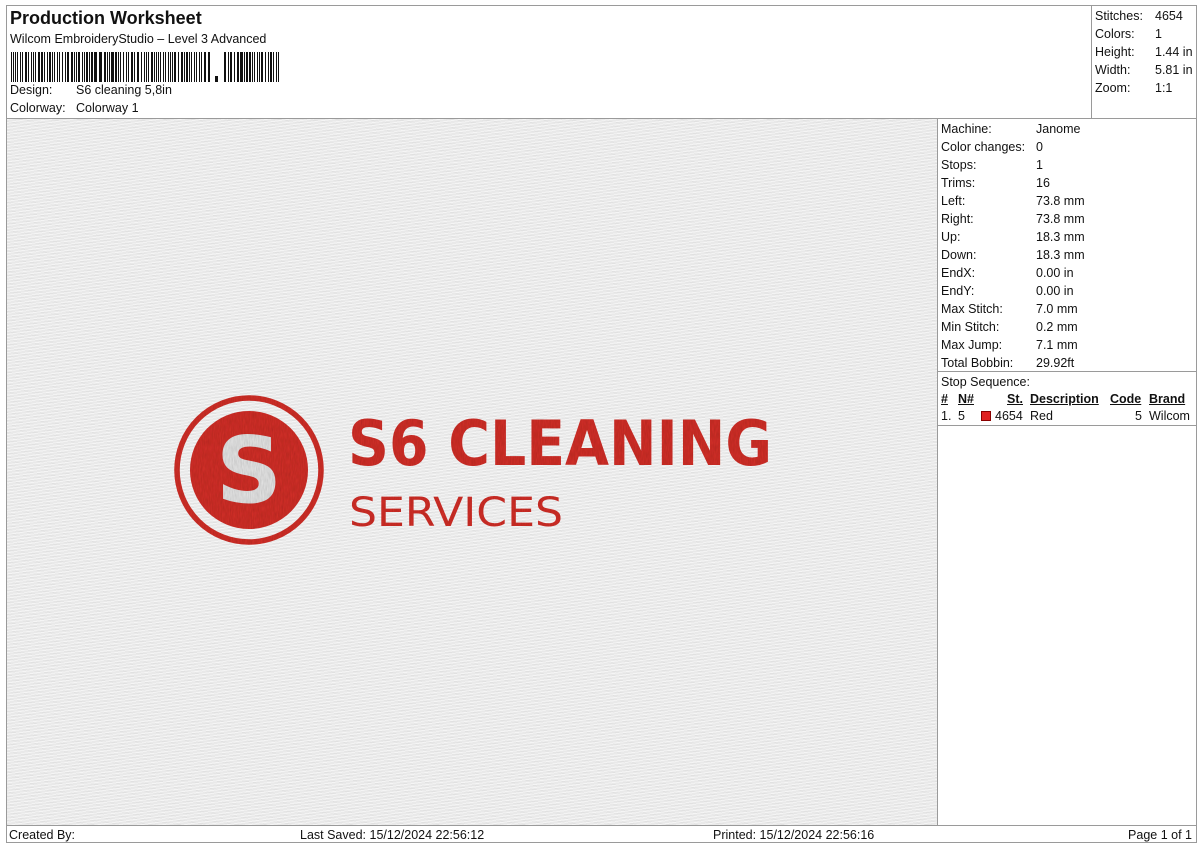 The image size is (1200, 848). What do you see at coordinates (1064, 399) in the screenshot?
I see `column-header-description: Description` at bounding box center [1064, 399].